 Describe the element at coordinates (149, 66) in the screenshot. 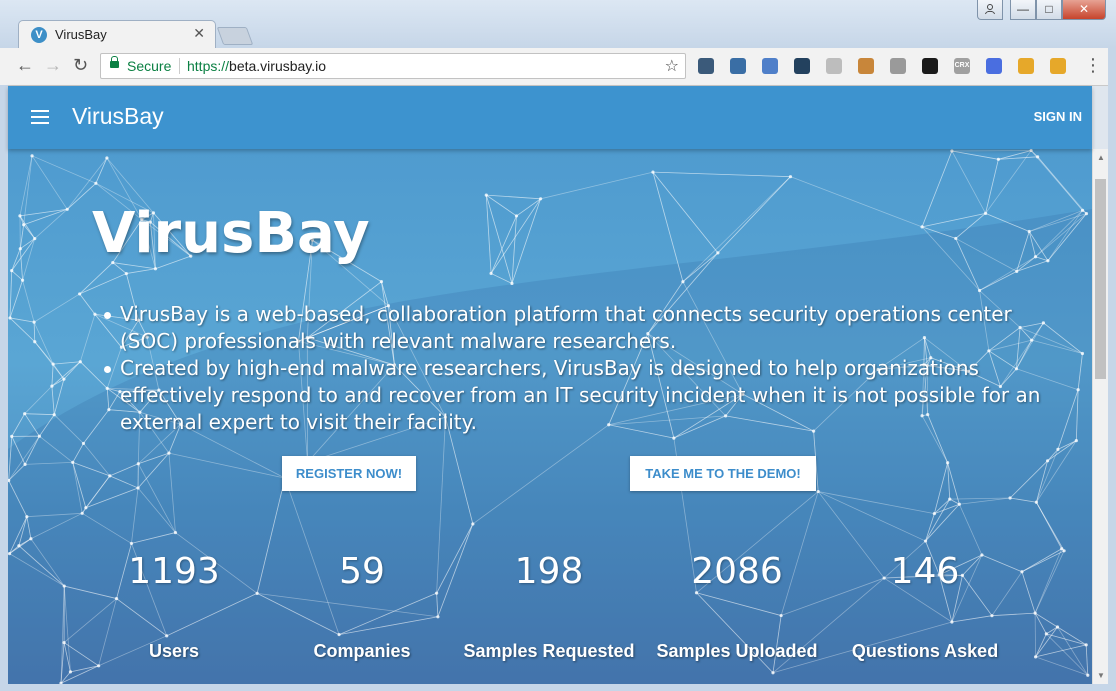

I see `security-label: Secure` at that location.